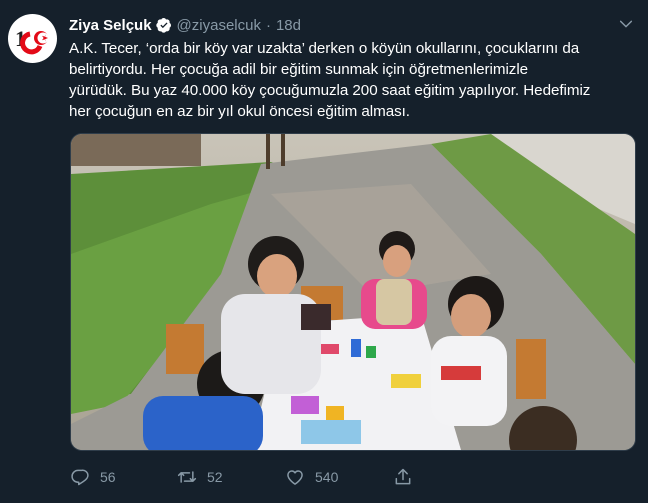 Image resolution: width=648 pixels, height=503 pixels. Describe the element at coordinates (626, 24) in the screenshot. I see `chevron-down-icon` at that location.